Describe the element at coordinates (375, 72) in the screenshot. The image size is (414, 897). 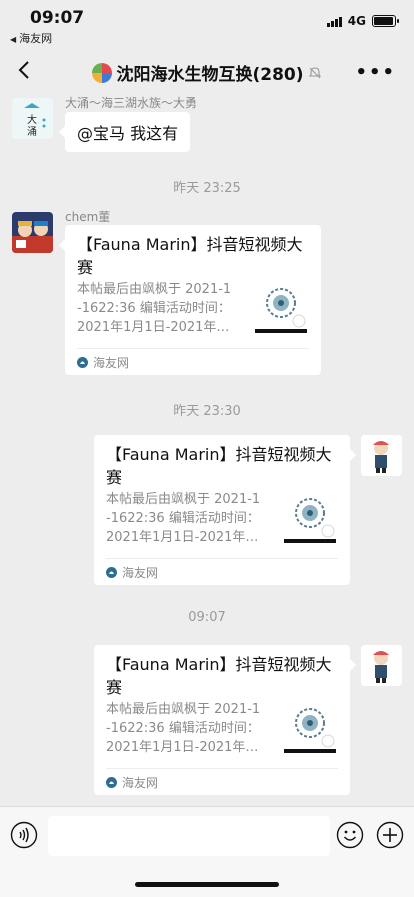
I see `more-icon: •••` at that location.